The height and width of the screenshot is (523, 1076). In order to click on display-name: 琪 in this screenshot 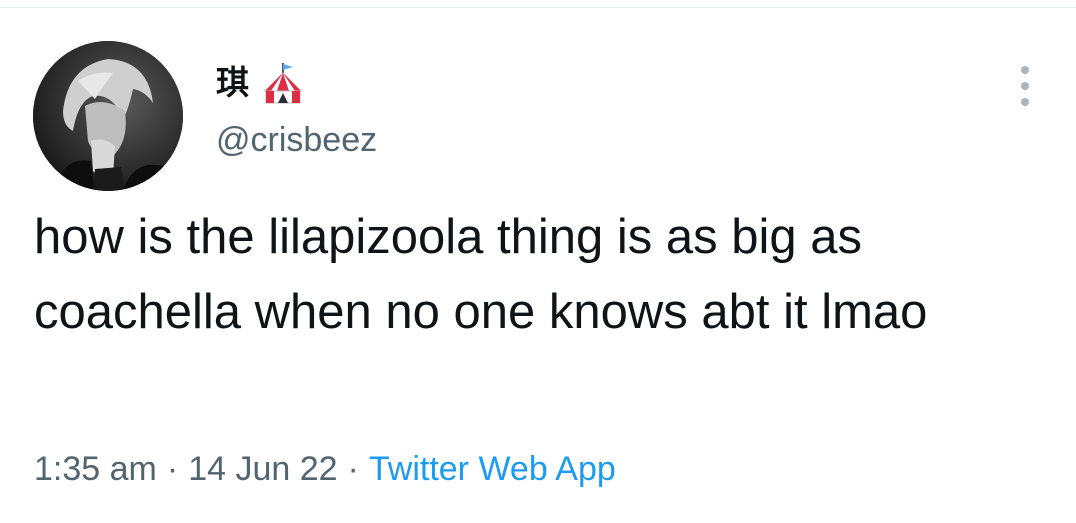, I will do `click(232, 83)`.